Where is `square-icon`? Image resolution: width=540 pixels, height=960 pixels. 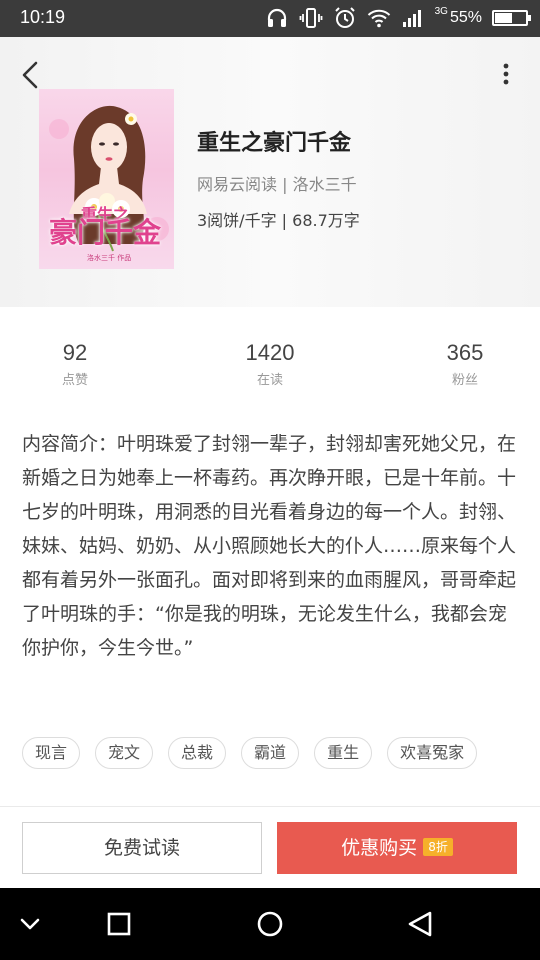
square-icon is located at coordinates (119, 924).